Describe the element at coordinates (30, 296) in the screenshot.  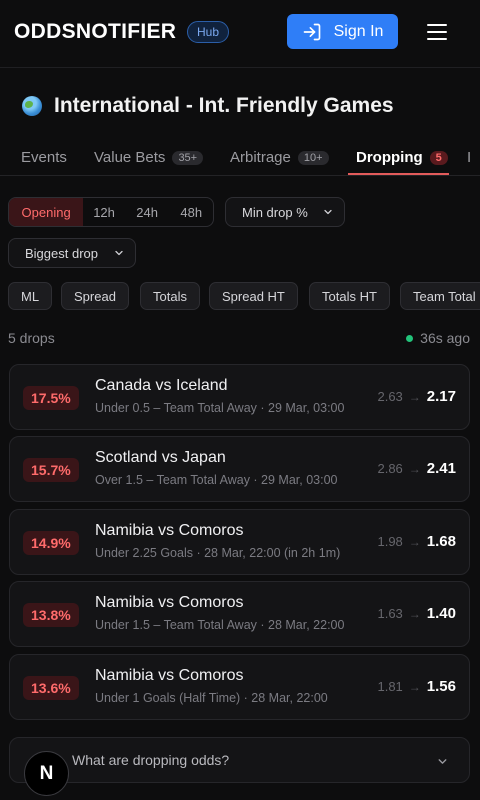
I see `chip-ml: ML` at that location.